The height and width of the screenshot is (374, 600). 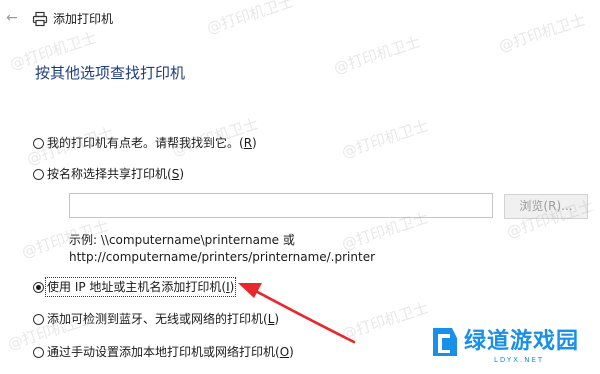 I want to click on option-label: 通过手动设置添加本地打印机或网络打印机(O), so click(x=170, y=352).